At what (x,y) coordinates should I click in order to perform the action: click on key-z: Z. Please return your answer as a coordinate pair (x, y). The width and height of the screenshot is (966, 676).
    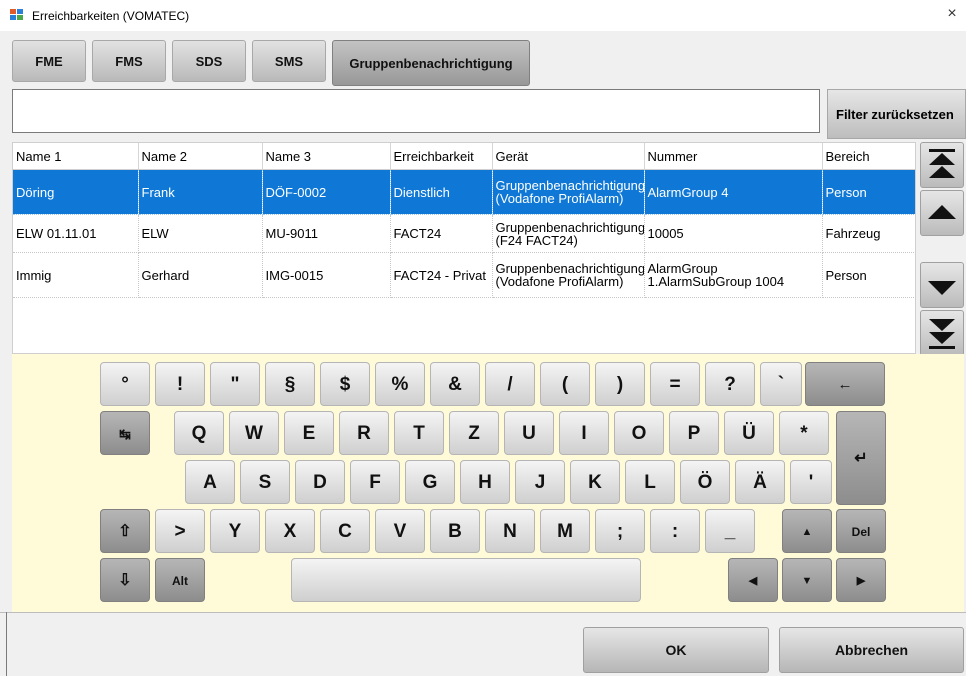
    Looking at the image, I should click on (474, 433).